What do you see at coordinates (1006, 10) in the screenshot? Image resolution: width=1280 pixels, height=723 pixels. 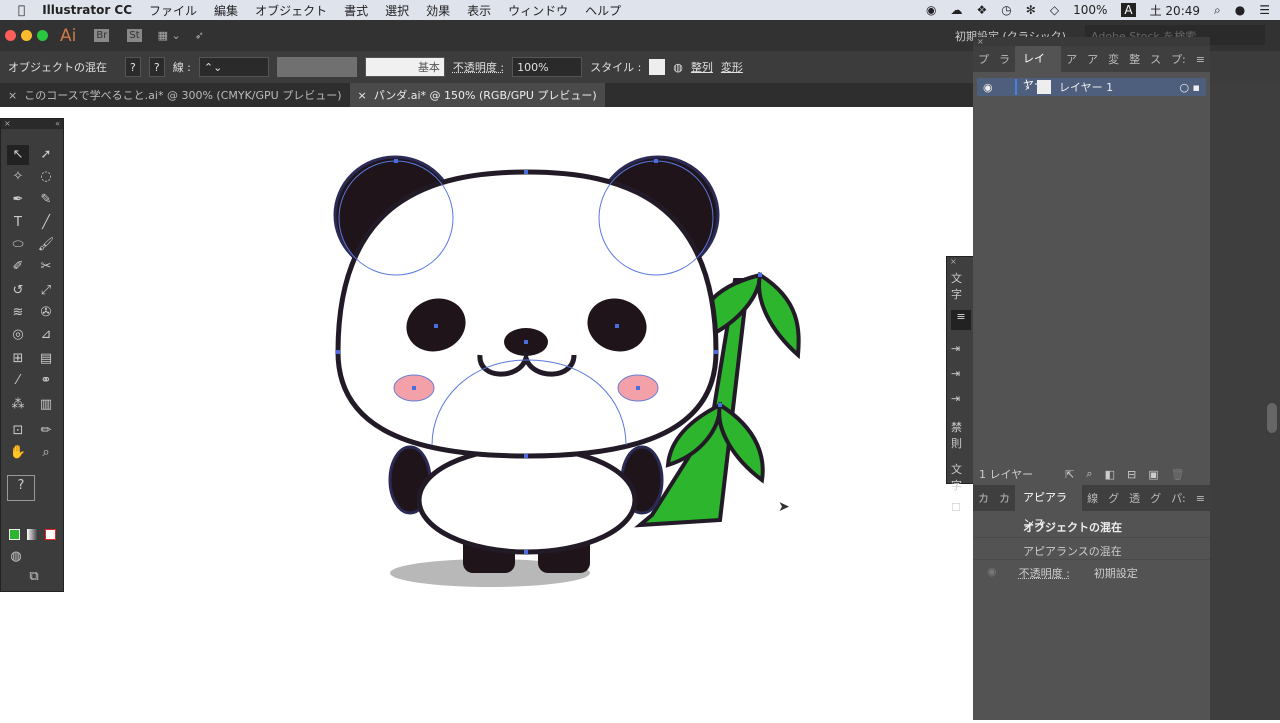 I see `time-machine-icon: ◷` at bounding box center [1006, 10].